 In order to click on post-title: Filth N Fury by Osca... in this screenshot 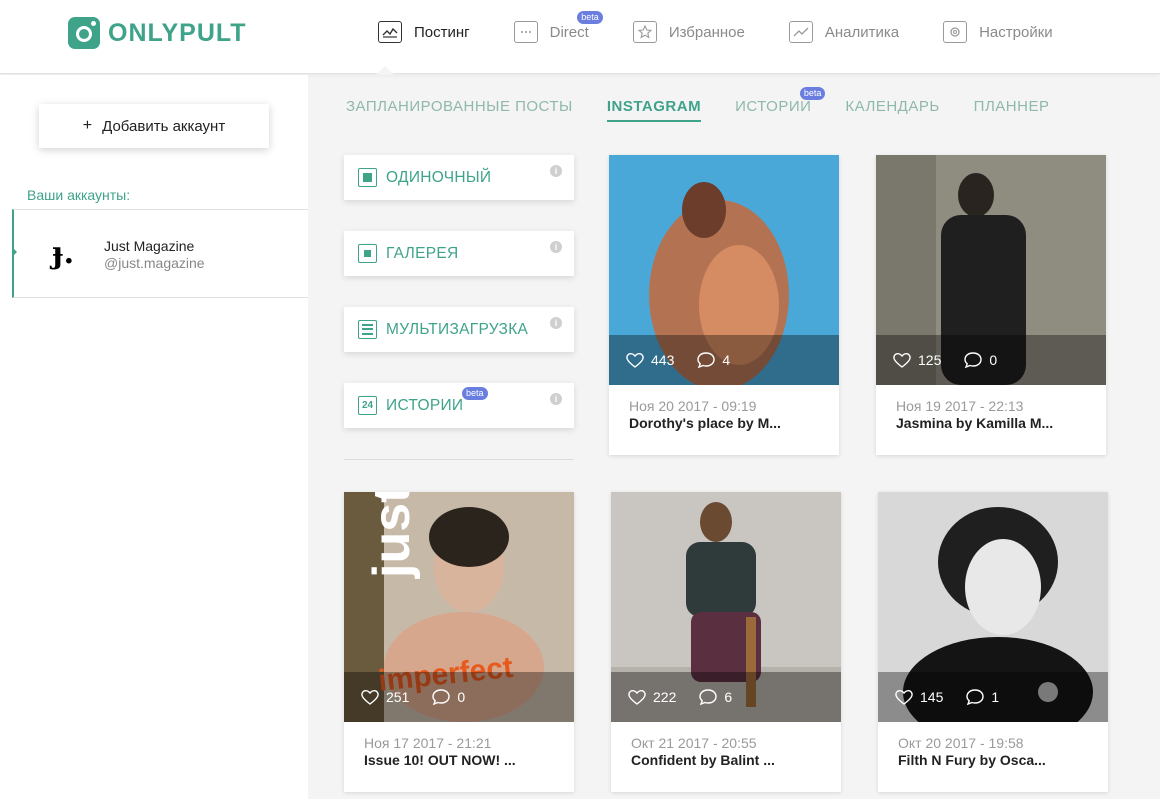, I will do `click(972, 760)`.